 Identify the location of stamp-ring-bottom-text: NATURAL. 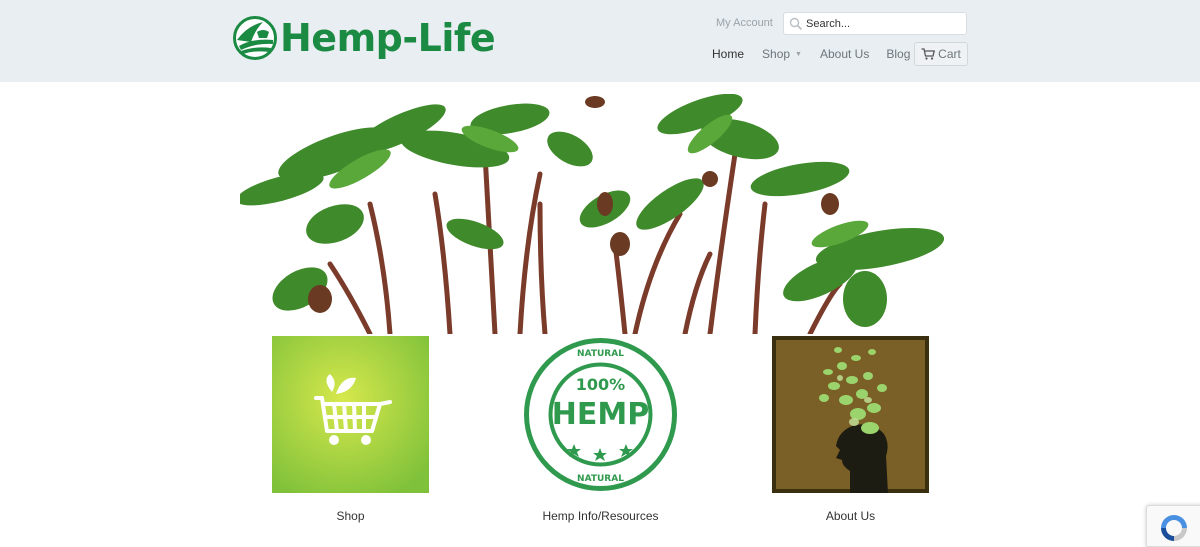
(600, 479).